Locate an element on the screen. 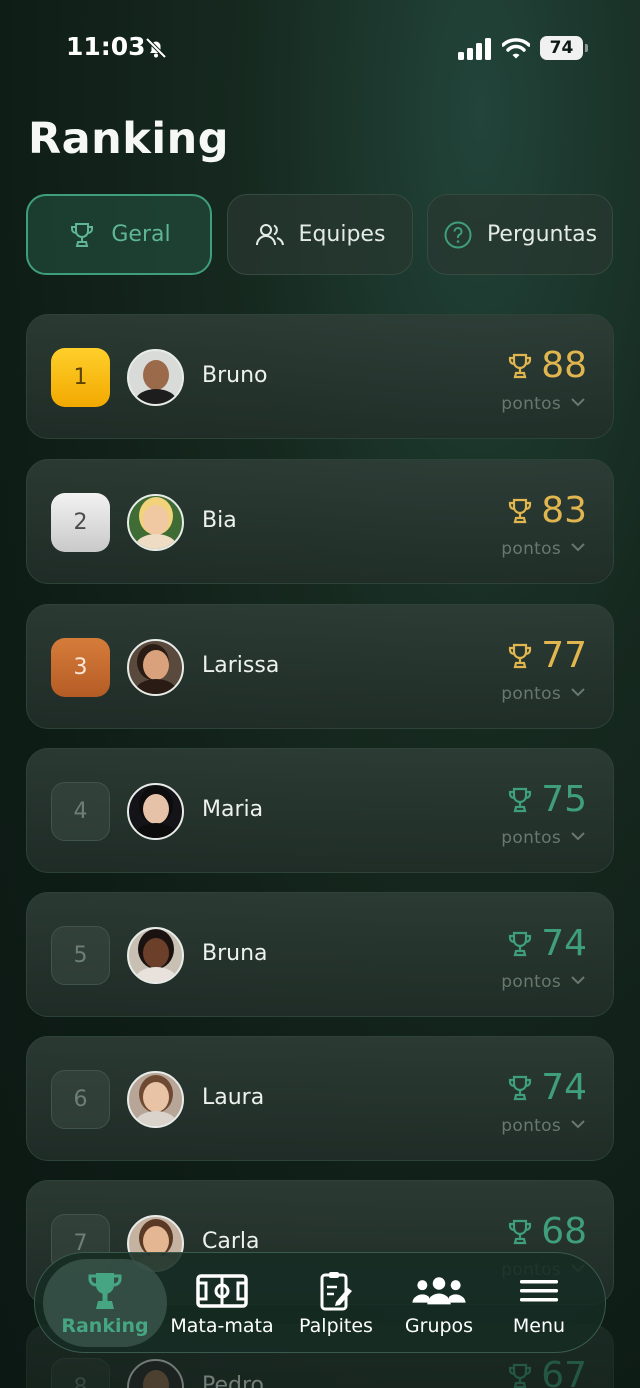 This screenshot has height=1388, width=640. battery-level: 74 is located at coordinates (561, 48).